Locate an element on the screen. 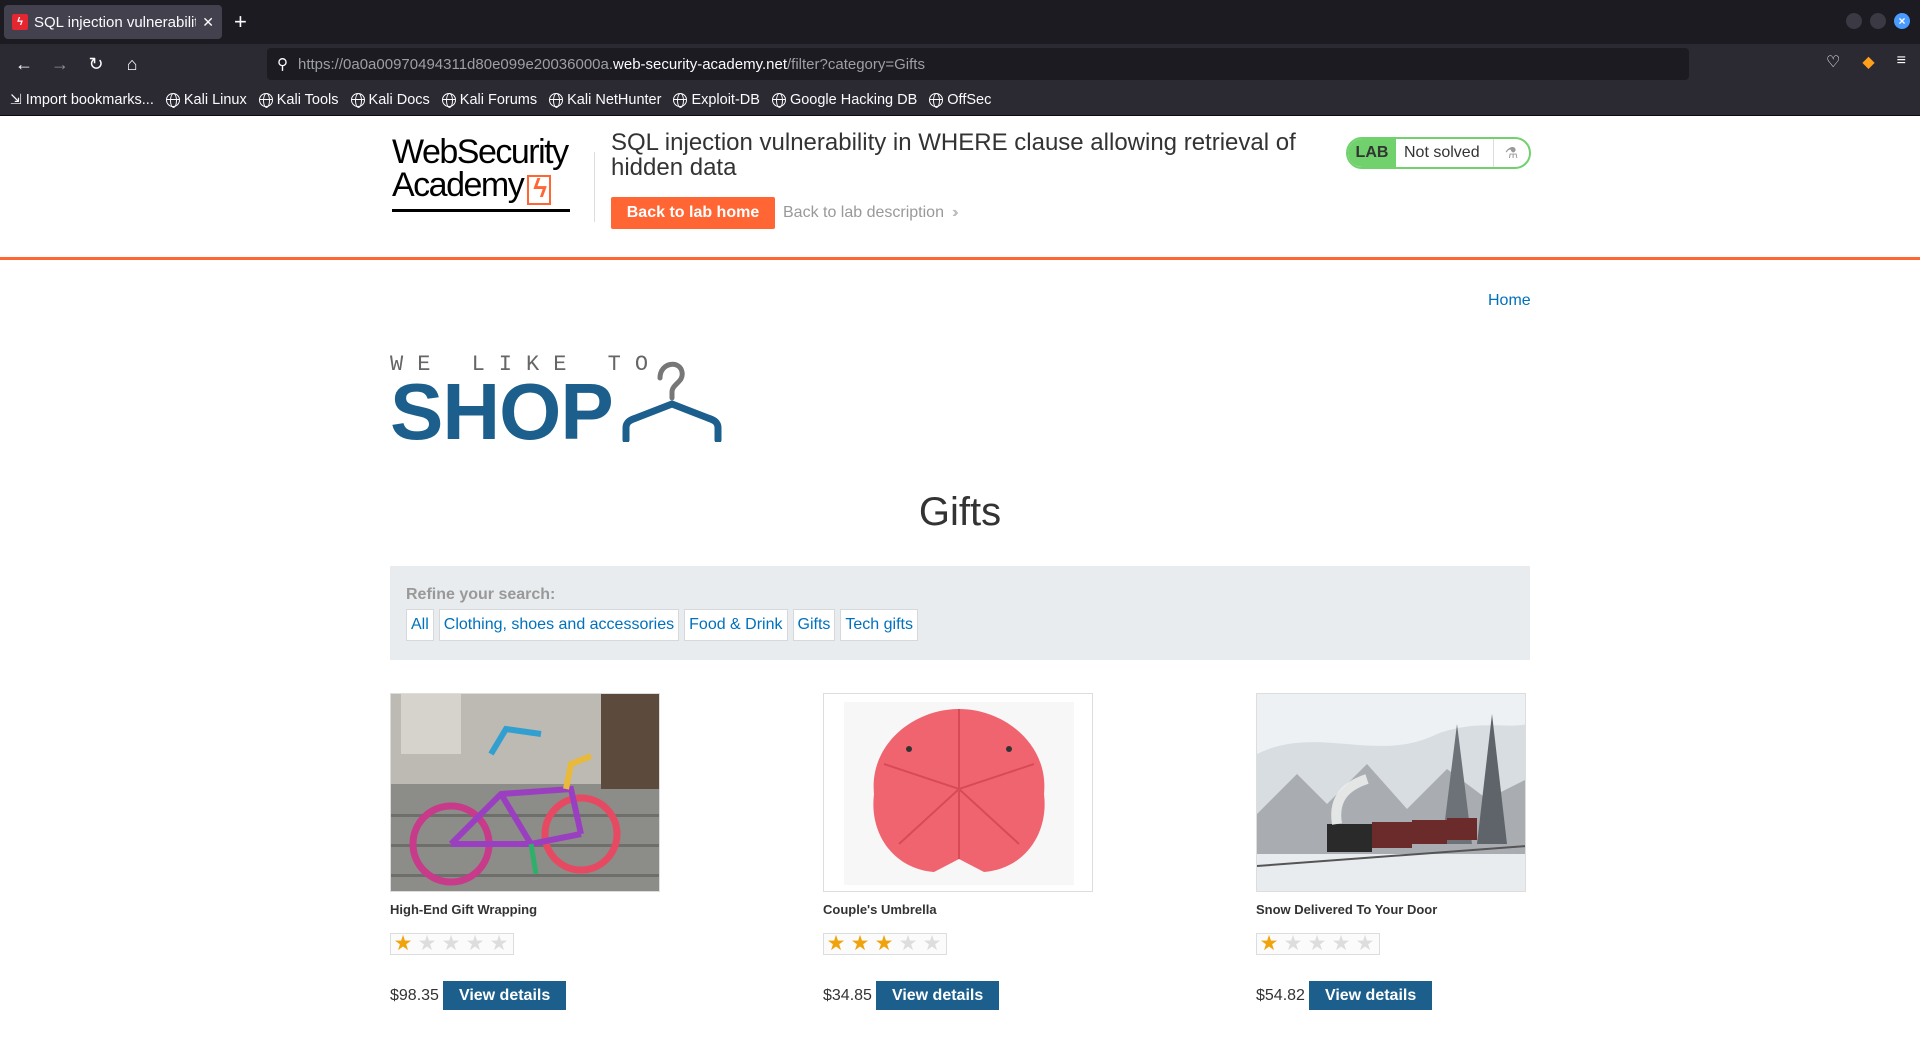  extension-fox-icon: ◆ is located at coordinates (1868, 62).